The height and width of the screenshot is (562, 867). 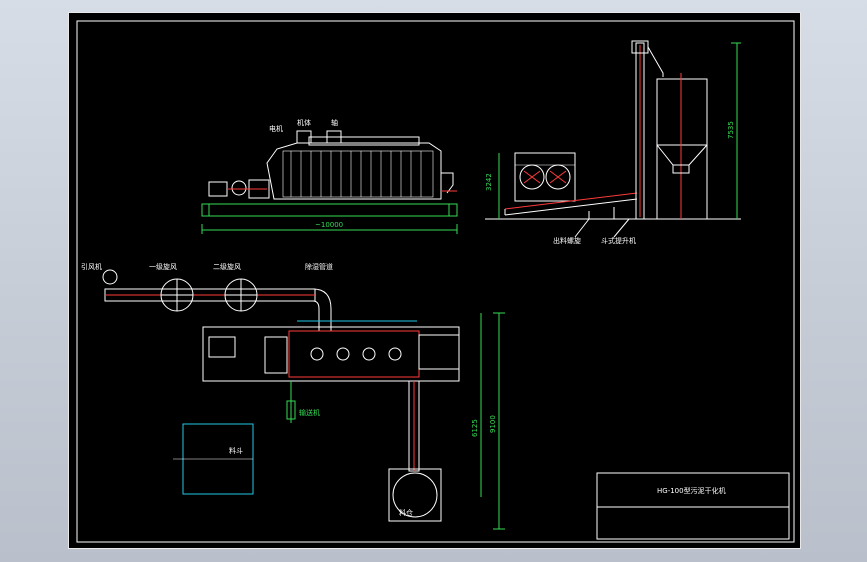 I want to click on base-frame, so click(x=329, y=210).